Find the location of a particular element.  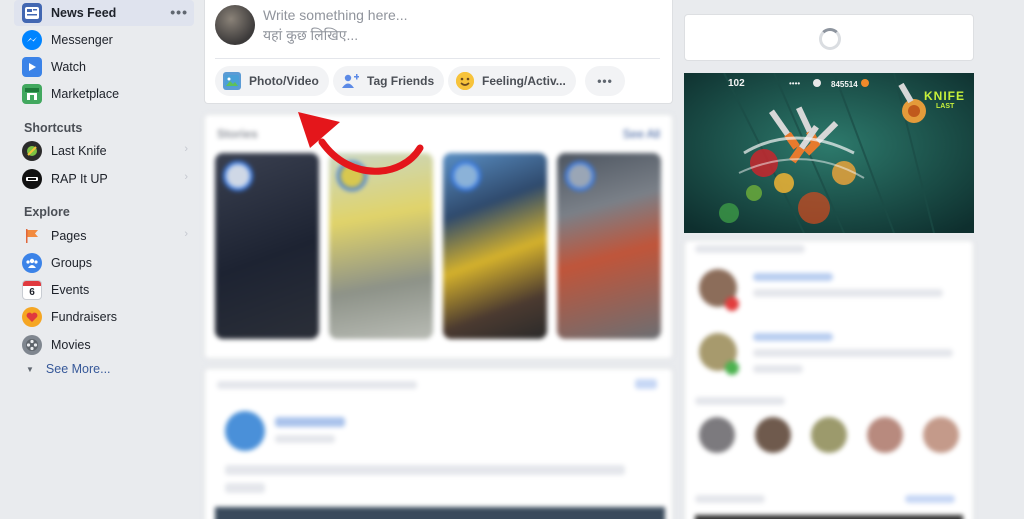

more-actions-button: ••• is located at coordinates (605, 81).